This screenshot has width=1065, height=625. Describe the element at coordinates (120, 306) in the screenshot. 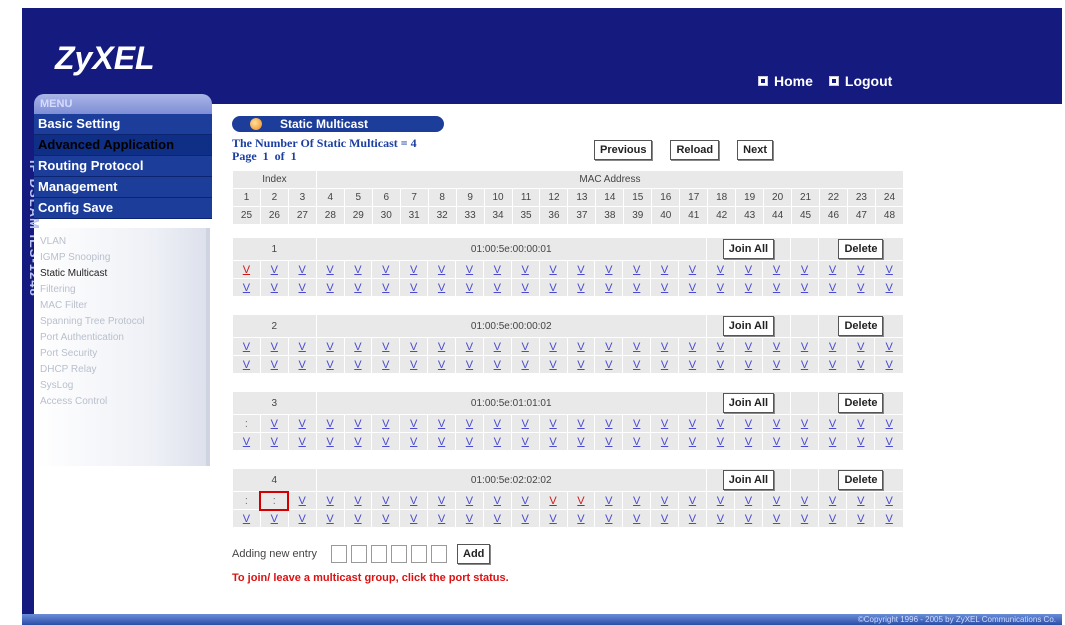

I see `submenu-item-mac-filter: MAC Filter` at that location.